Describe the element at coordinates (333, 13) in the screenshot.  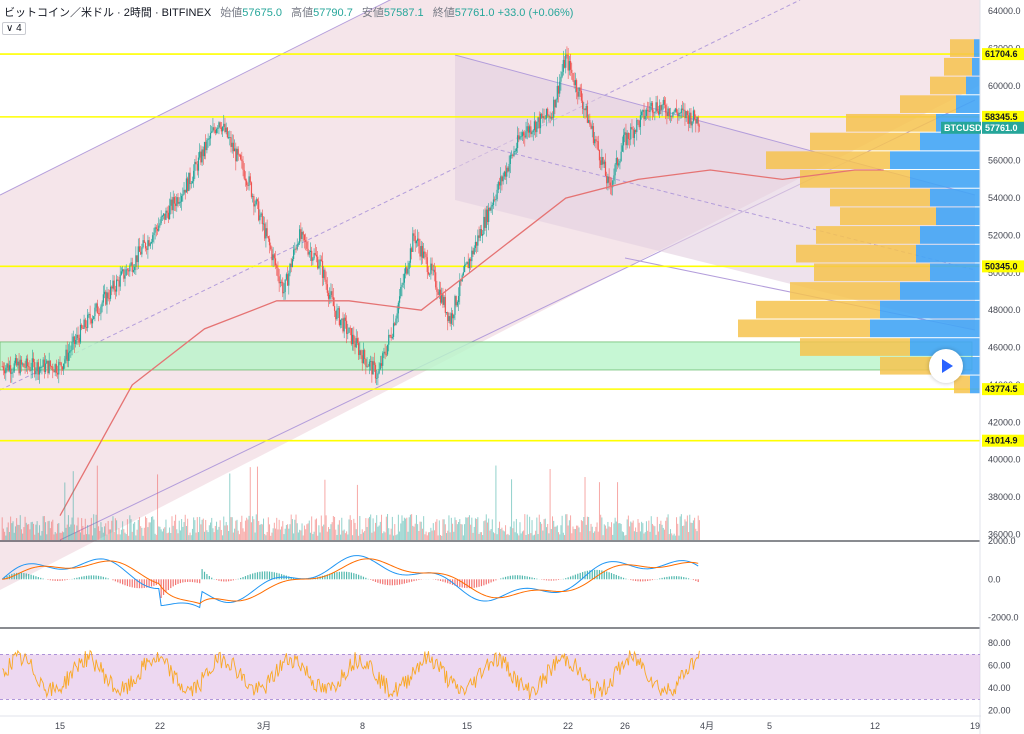
I see `high-value: 57790.7` at that location.